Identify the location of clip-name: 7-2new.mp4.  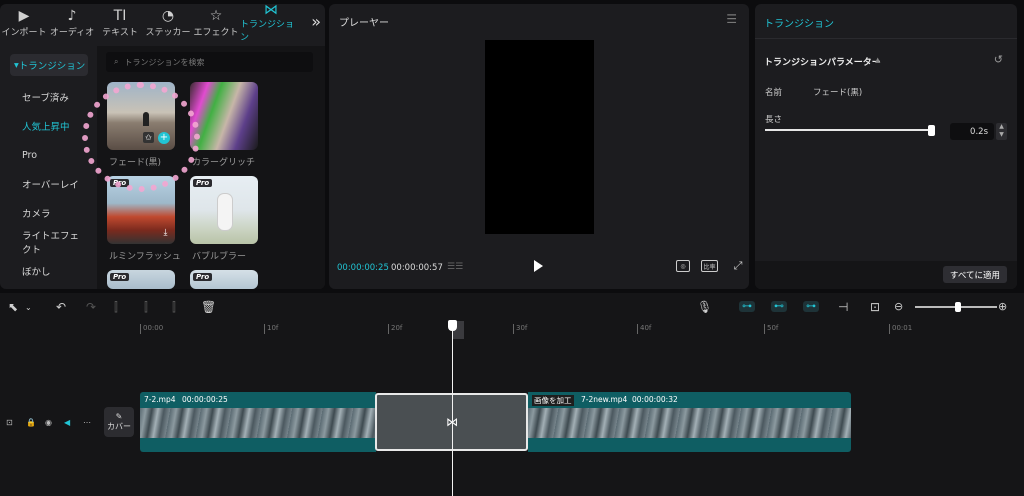
(604, 399).